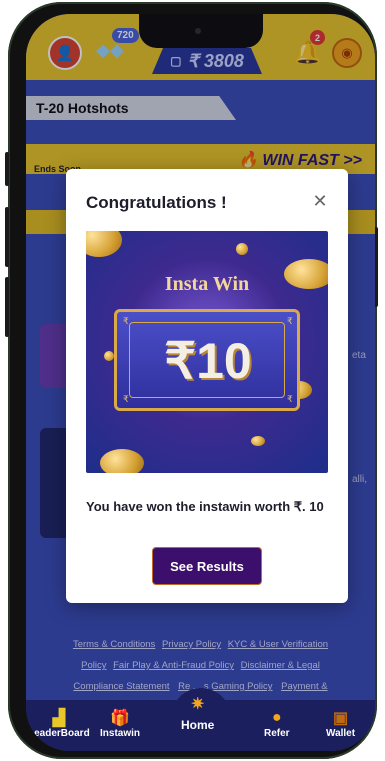 This screenshot has width=385, height=761. I want to click on see-results-button: See Results, so click(207, 566).